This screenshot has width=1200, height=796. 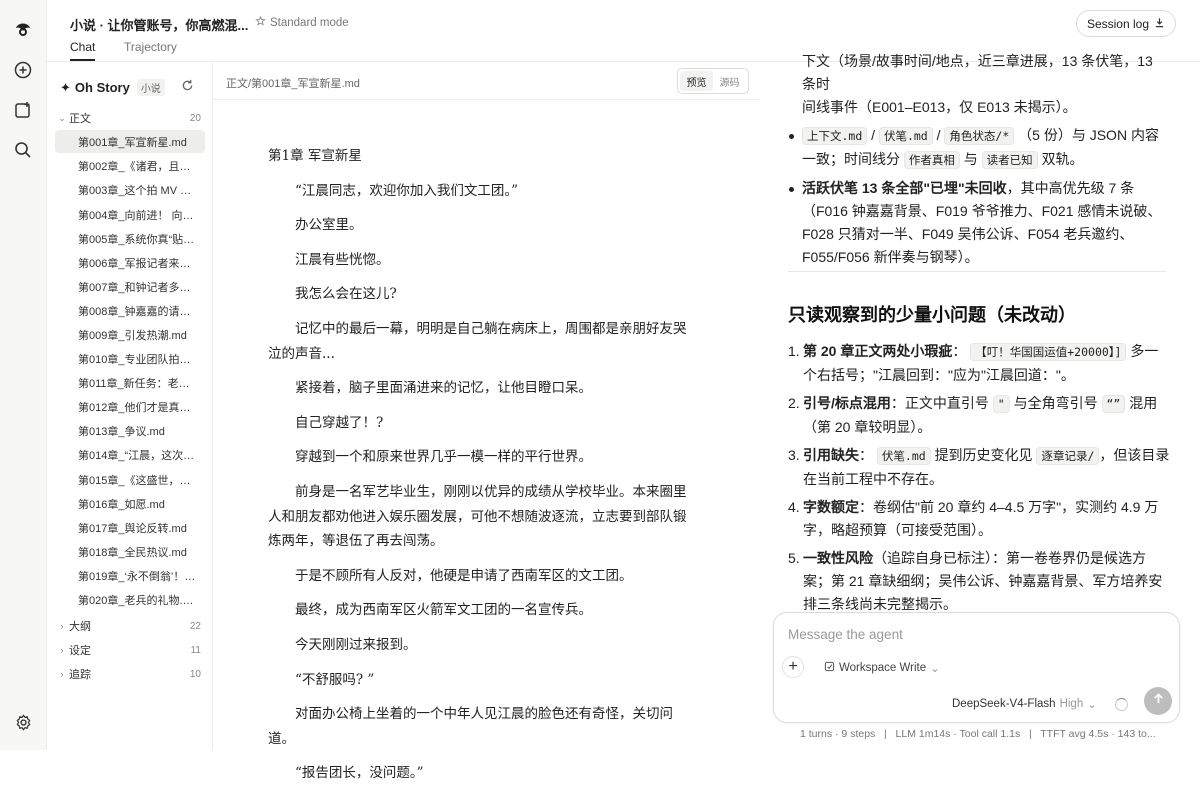 I want to click on effort-label: High, so click(x=1071, y=704).